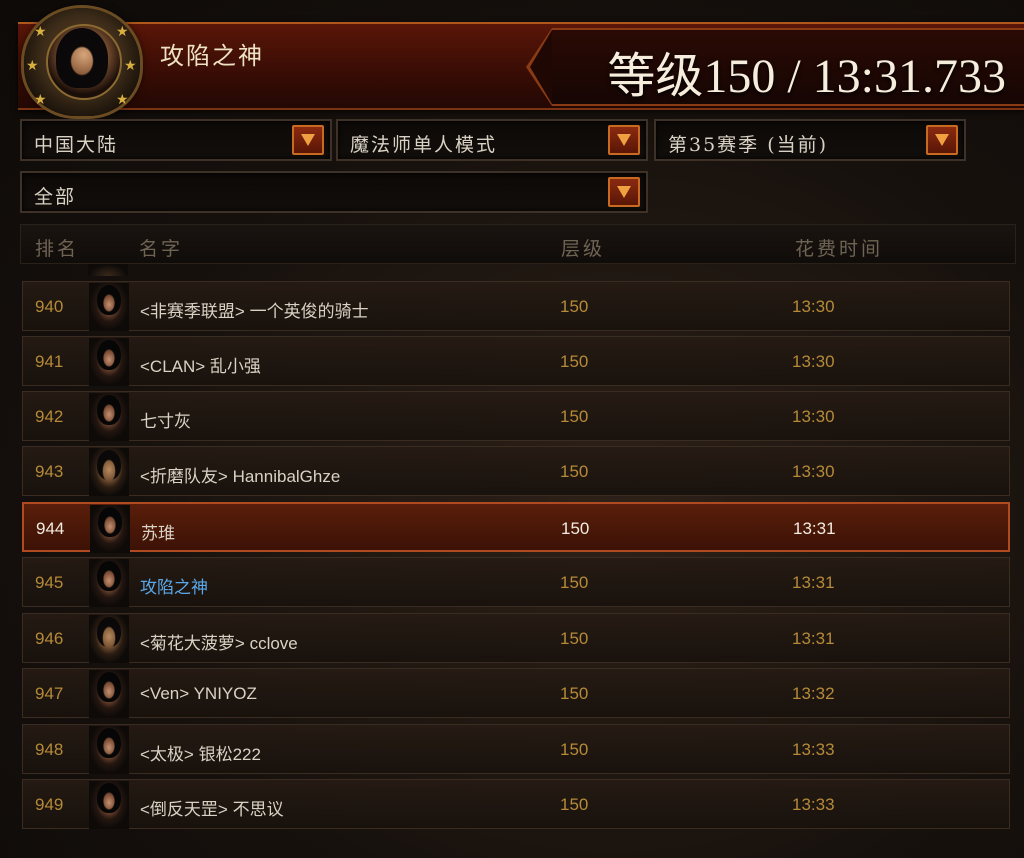 This screenshot has height=858, width=1024. Describe the element at coordinates (49, 361) in the screenshot. I see `rank-cell: 941` at that location.